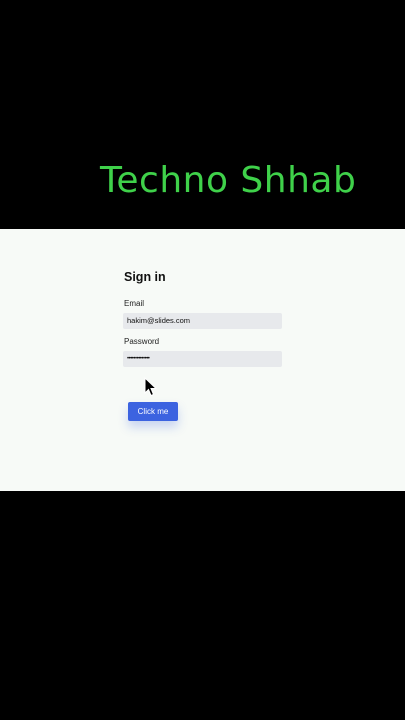  What do you see at coordinates (153, 411) in the screenshot?
I see `click-me-button: Click me` at bounding box center [153, 411].